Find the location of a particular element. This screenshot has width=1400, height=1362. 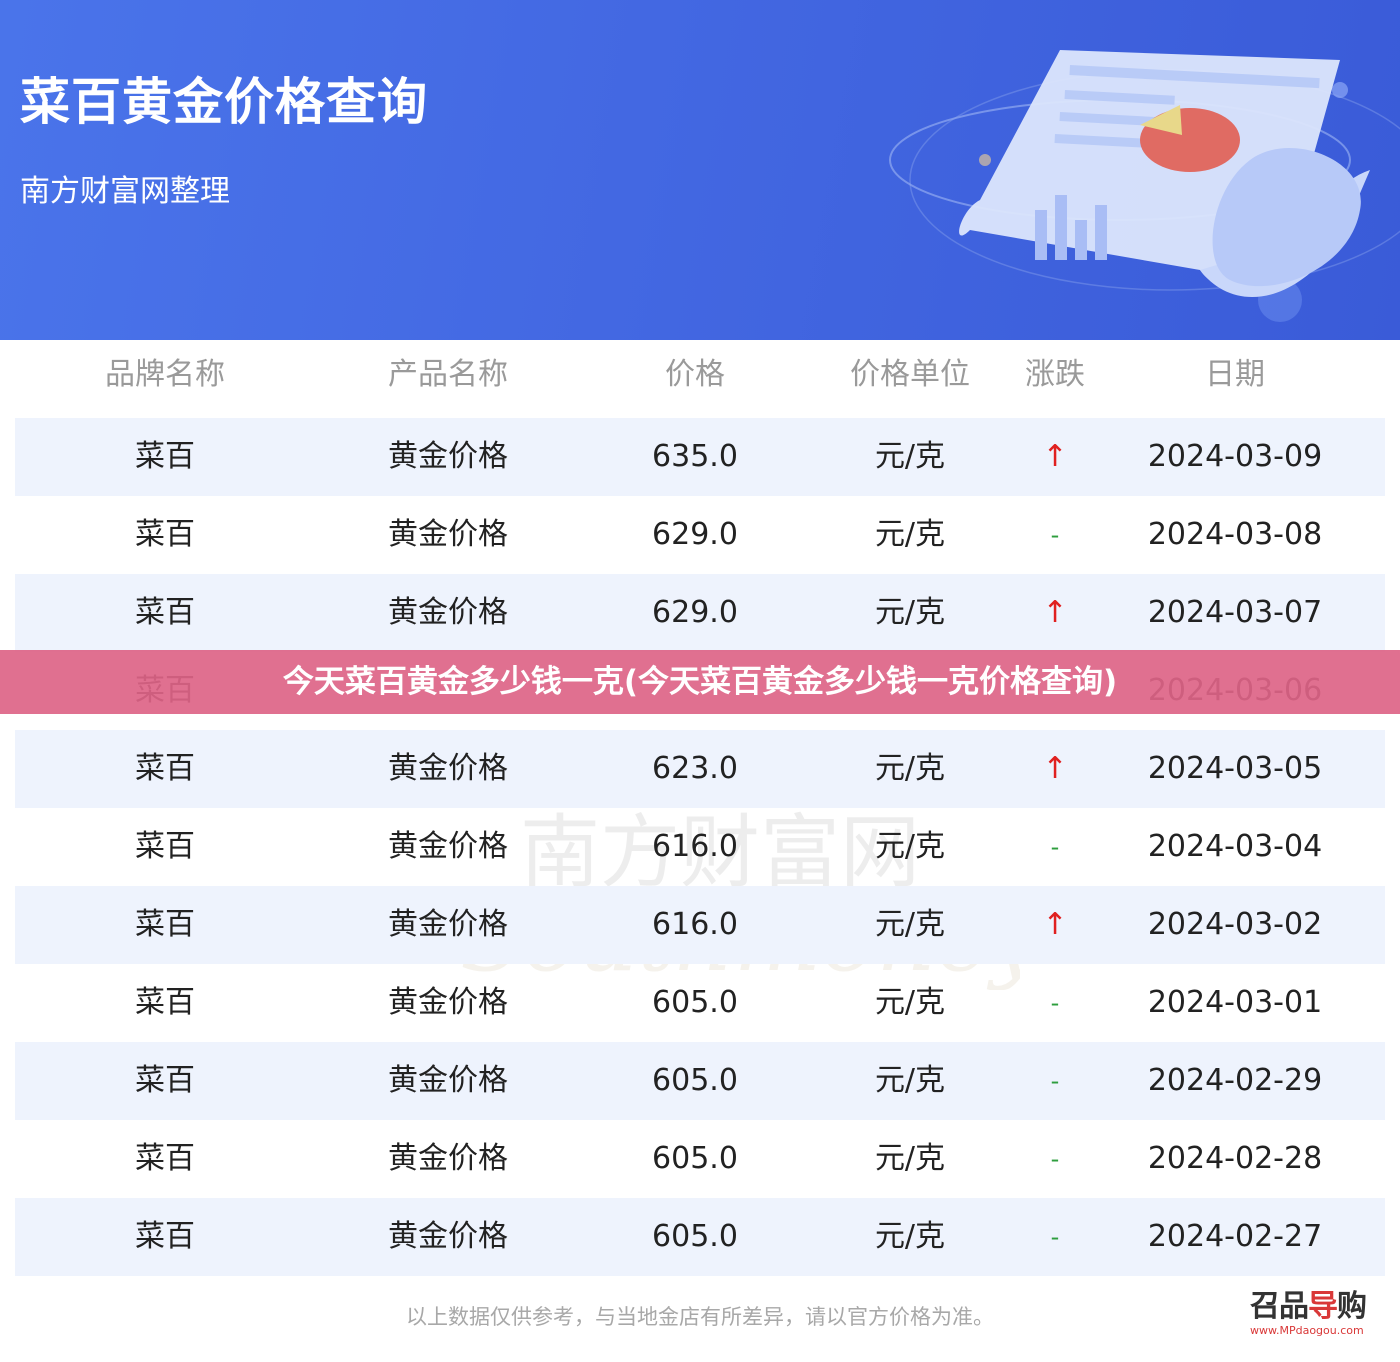

column-header-price: 价格 is located at coordinates (695, 374).